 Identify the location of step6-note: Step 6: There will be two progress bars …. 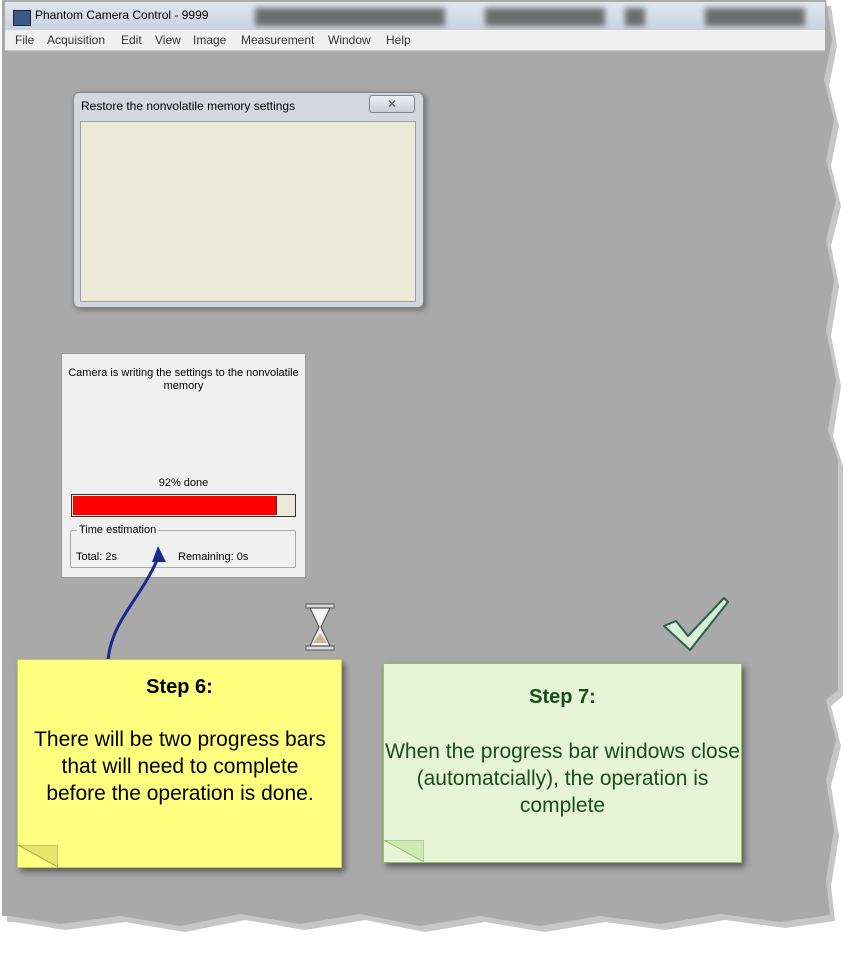
(179, 763).